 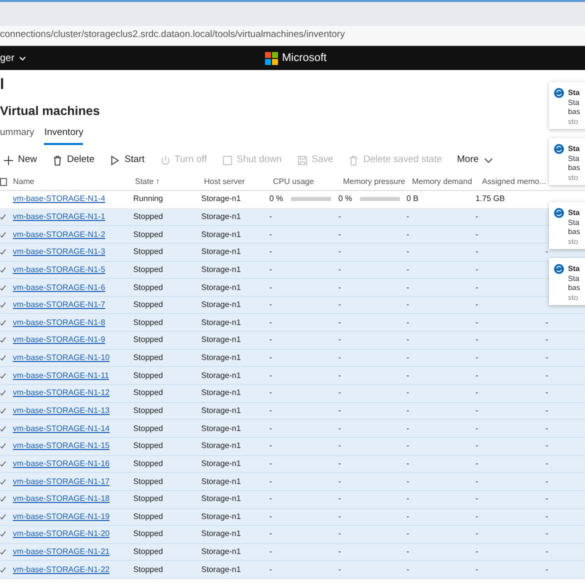 What do you see at coordinates (412, 199) in the screenshot?
I see `table-cell: 0 B` at bounding box center [412, 199].